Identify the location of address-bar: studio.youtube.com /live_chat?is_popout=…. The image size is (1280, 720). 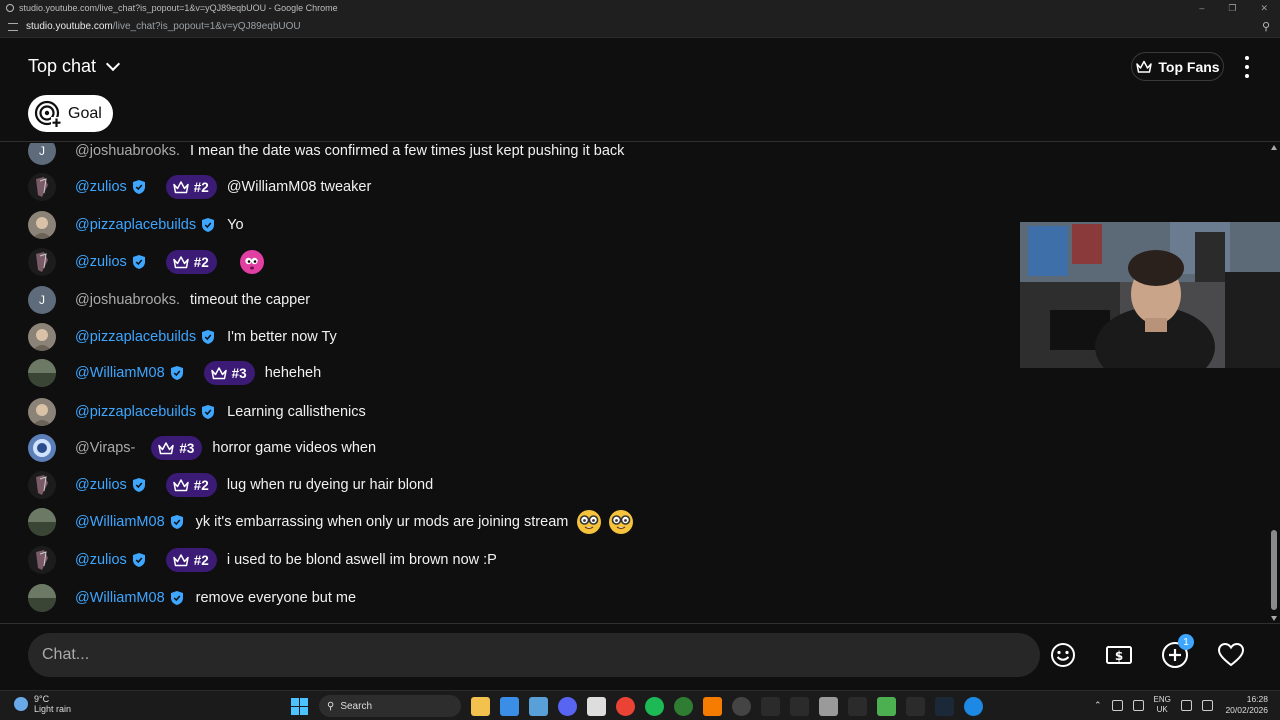
(640, 27).